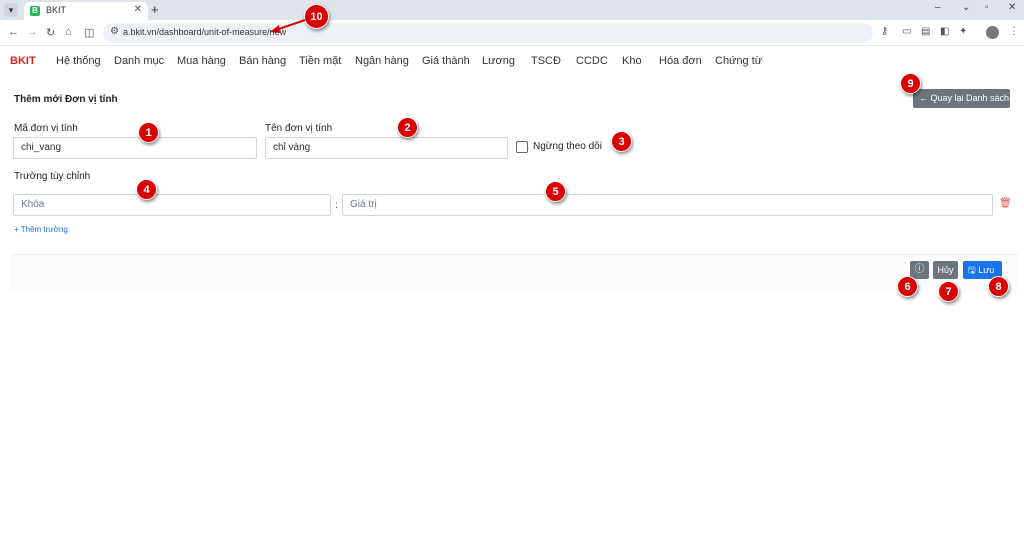 Image resolution: width=1024 pixels, height=550 pixels. Describe the element at coordinates (907, 286) in the screenshot. I see `marker-6: 6` at that location.